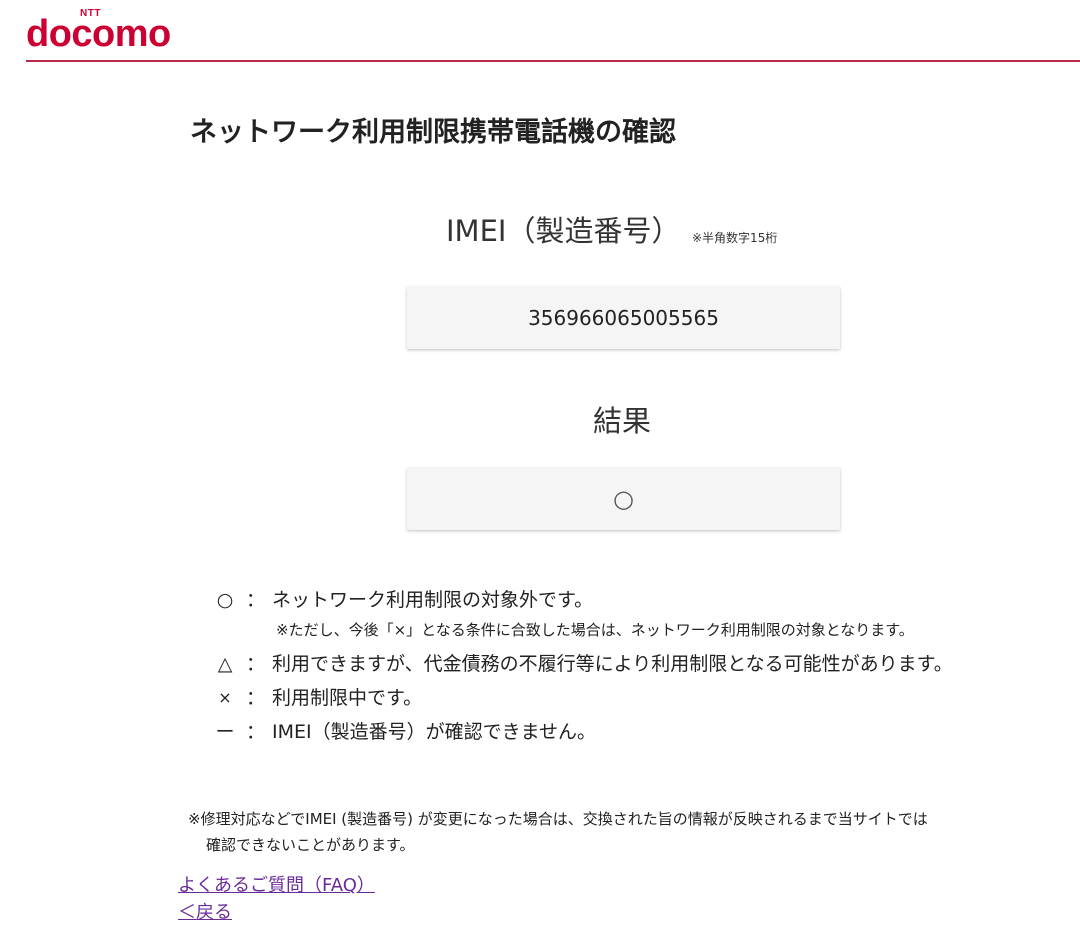  I want to click on triangle-symbol: △, so click(225, 664).